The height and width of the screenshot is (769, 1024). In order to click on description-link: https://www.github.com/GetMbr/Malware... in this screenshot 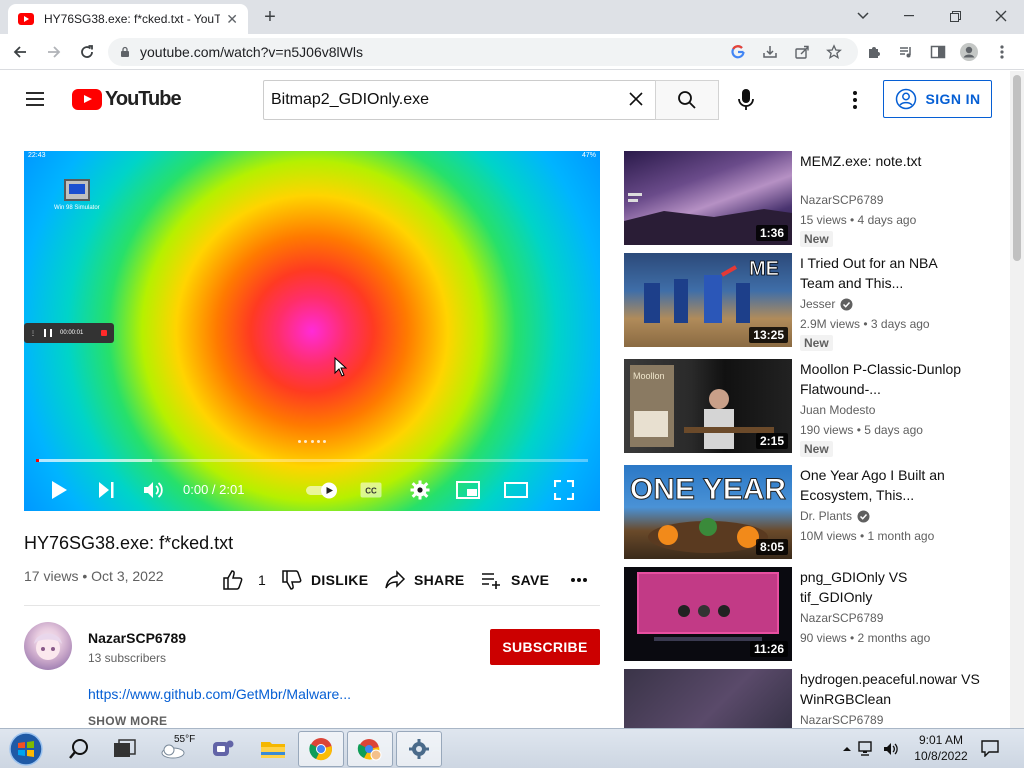, I will do `click(219, 694)`.